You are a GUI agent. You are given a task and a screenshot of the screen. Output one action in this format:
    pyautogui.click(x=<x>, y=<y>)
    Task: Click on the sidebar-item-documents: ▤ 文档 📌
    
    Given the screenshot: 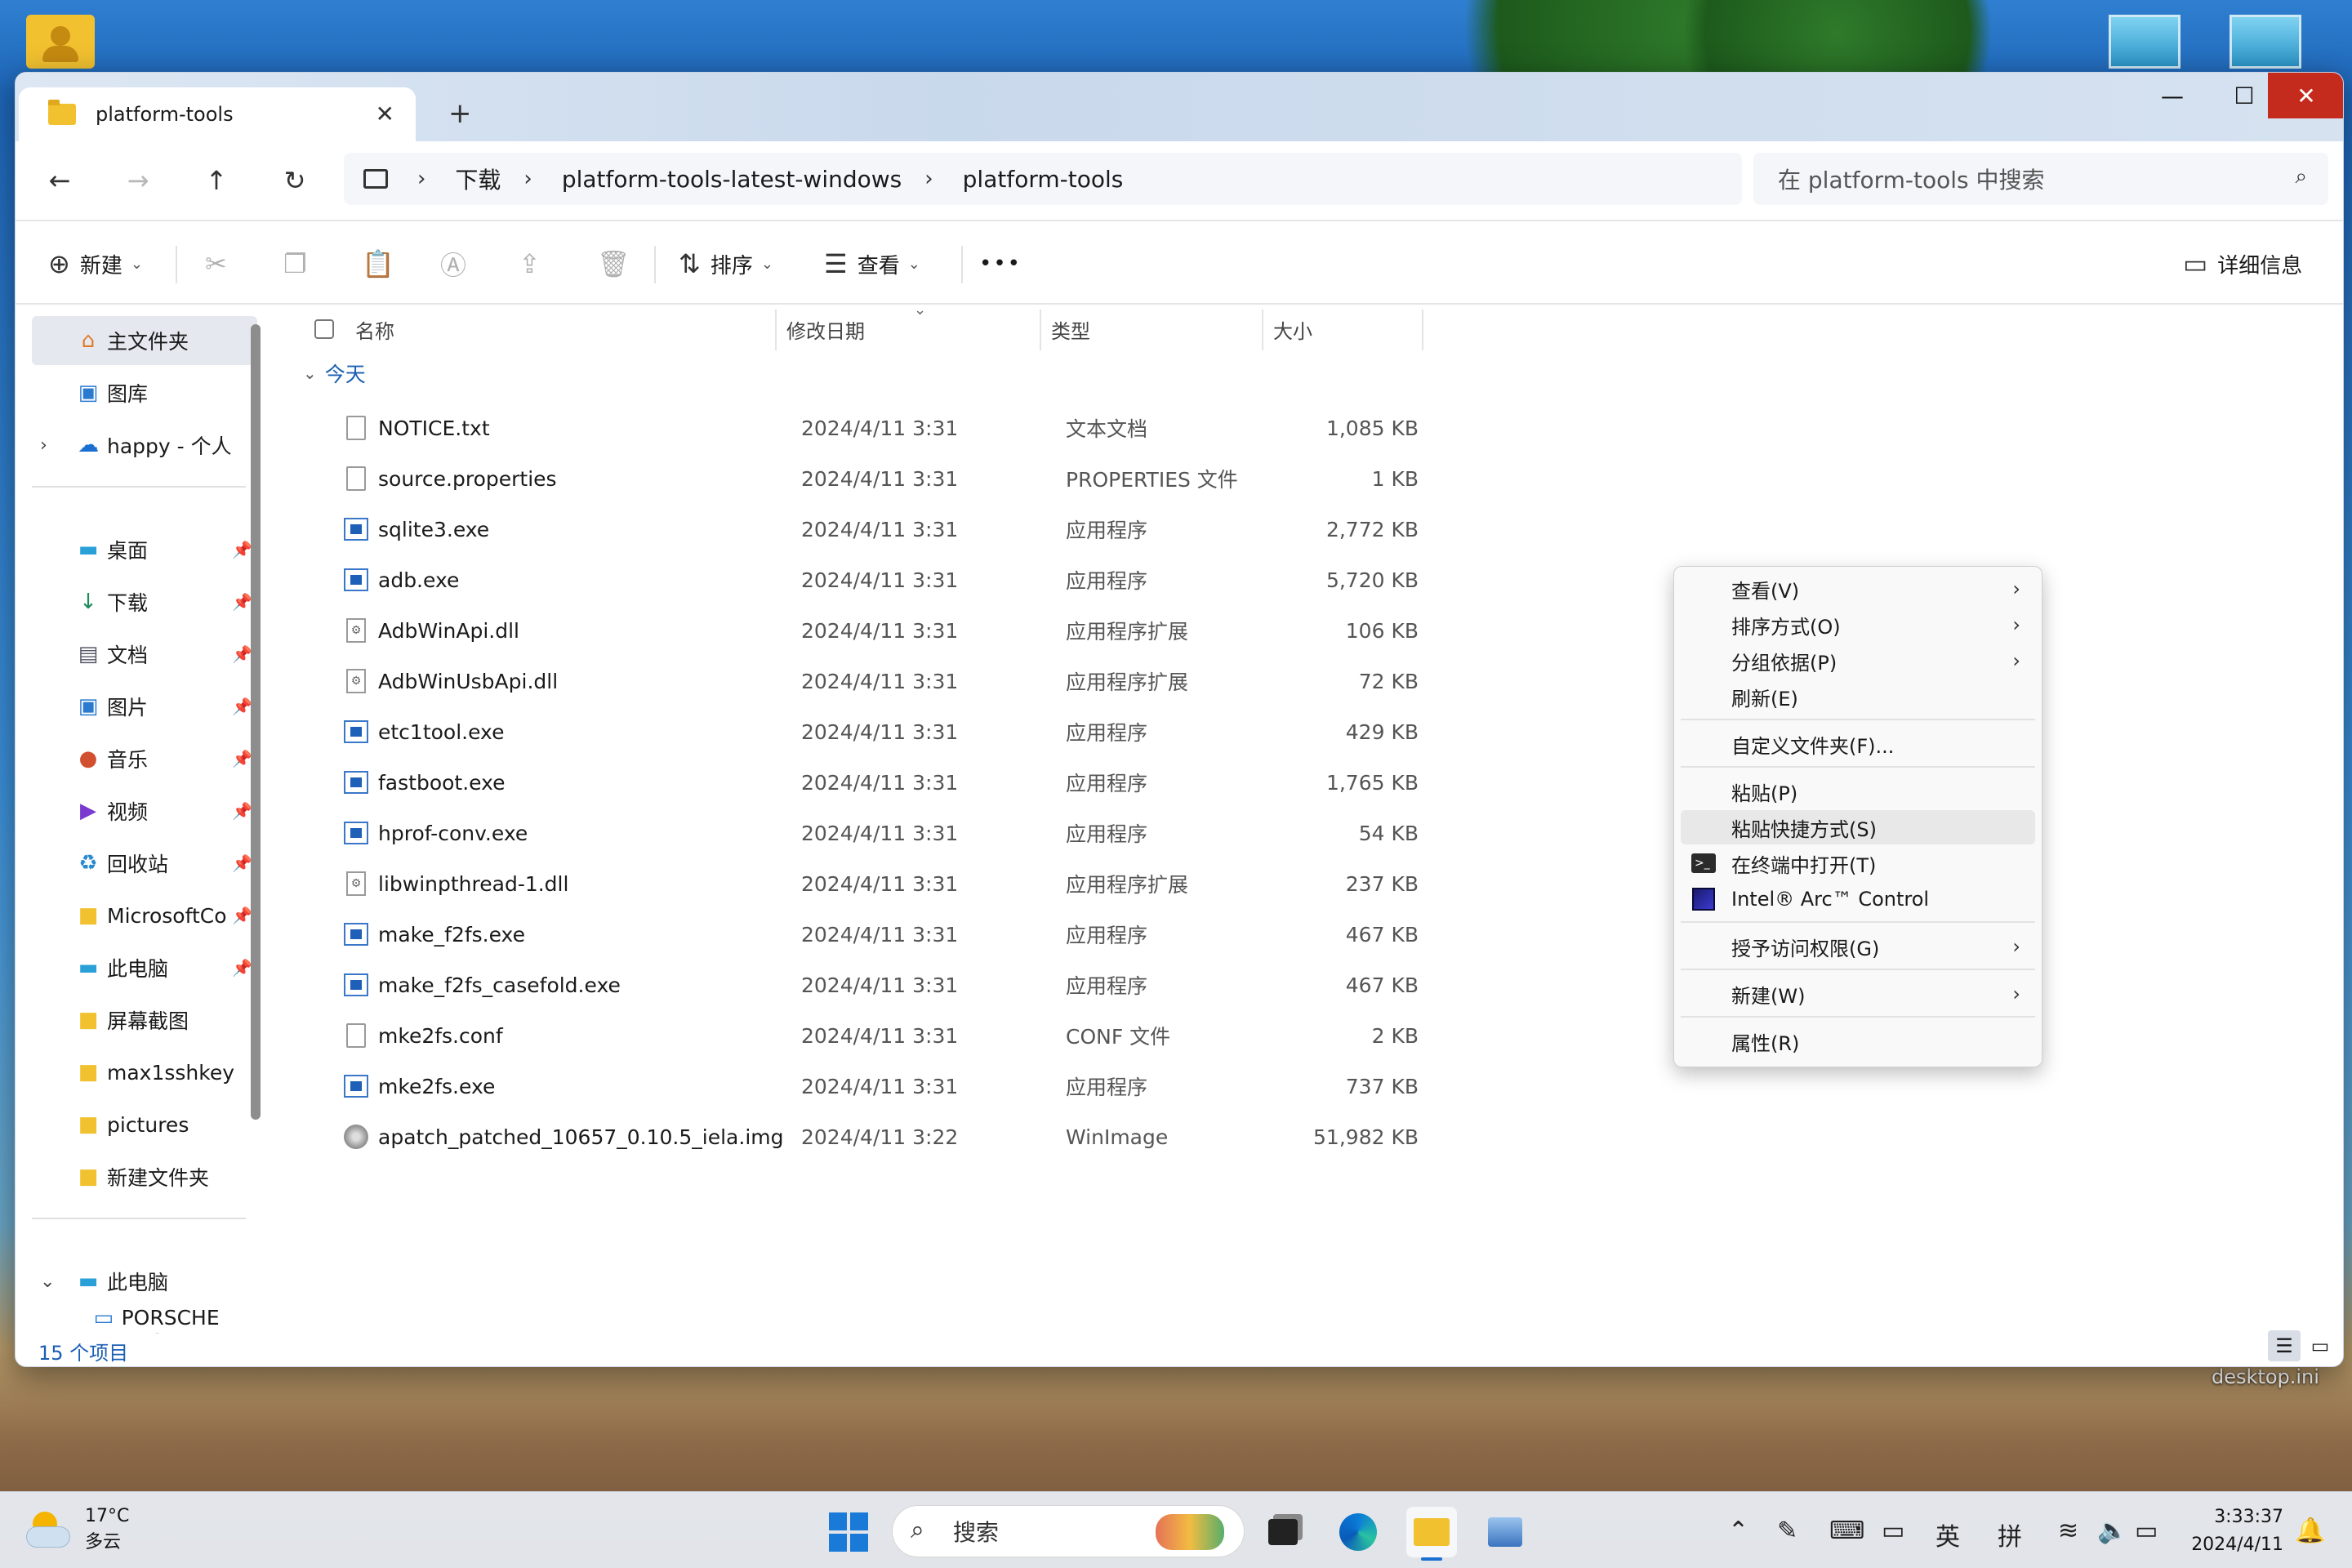 What is the action you would take?
    pyautogui.click(x=144, y=654)
    